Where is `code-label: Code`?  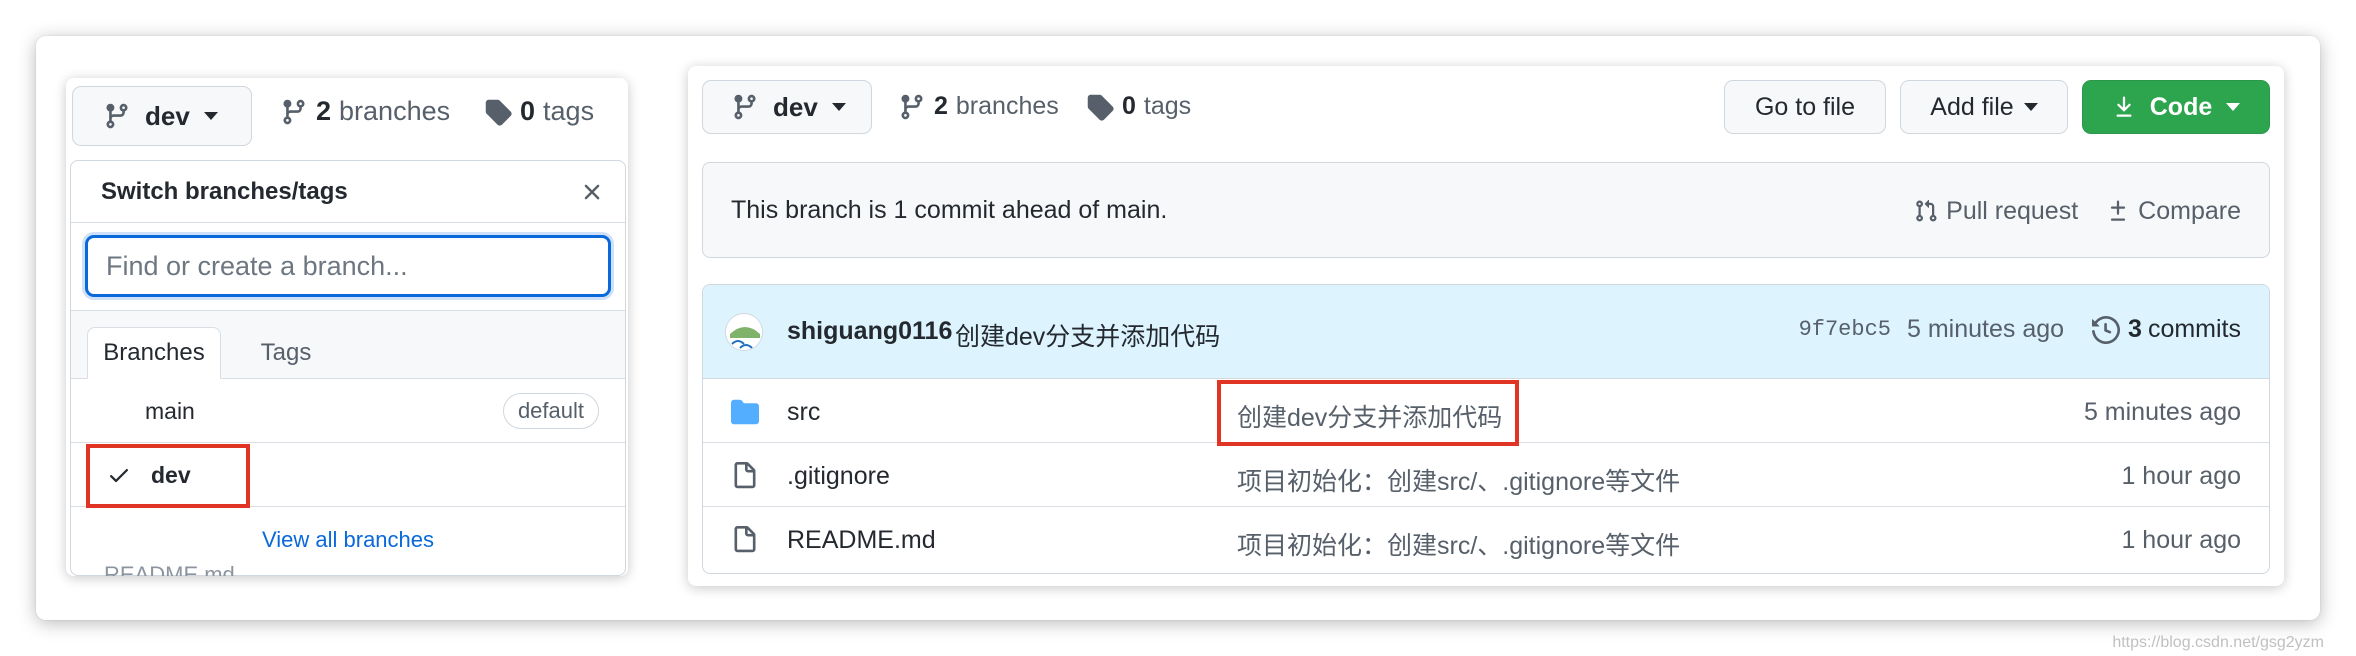 code-label: Code is located at coordinates (2181, 106).